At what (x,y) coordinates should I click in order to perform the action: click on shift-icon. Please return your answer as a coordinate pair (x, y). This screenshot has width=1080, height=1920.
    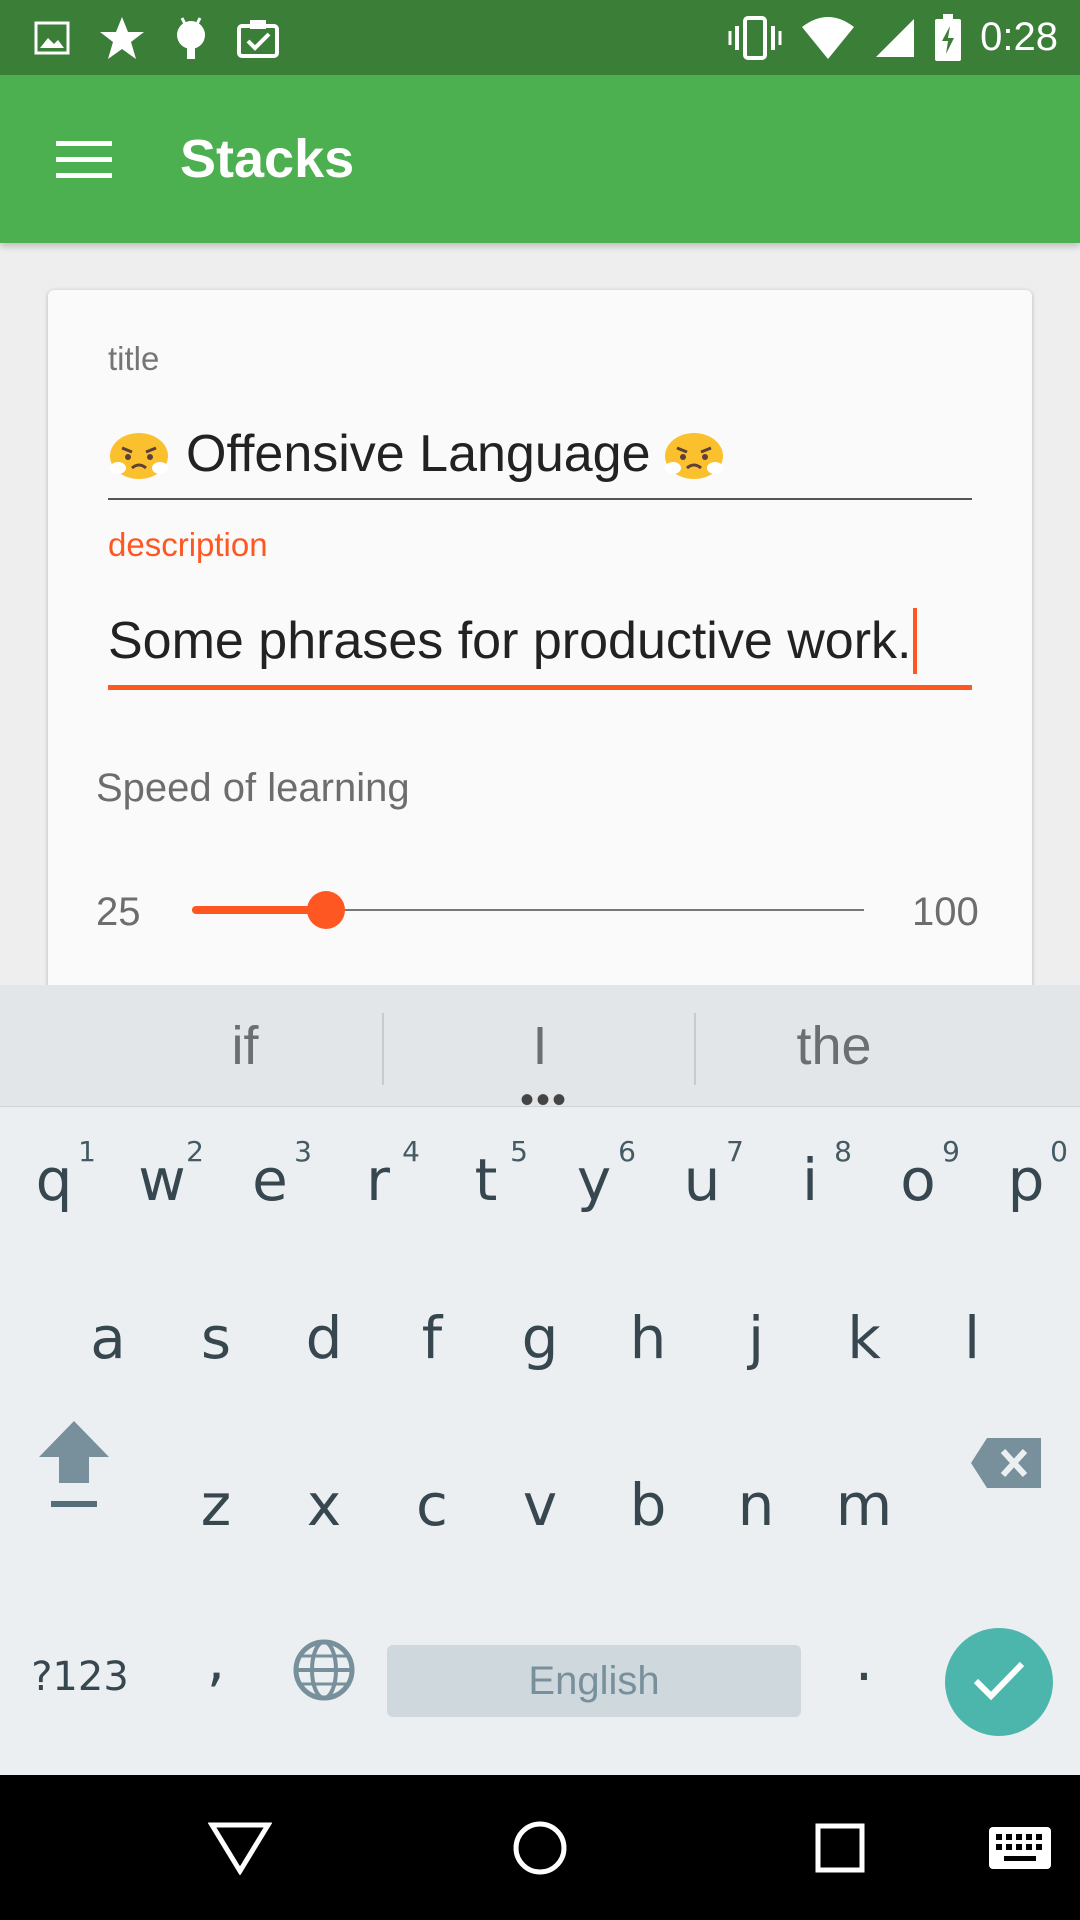
    Looking at the image, I should click on (74, 1470).